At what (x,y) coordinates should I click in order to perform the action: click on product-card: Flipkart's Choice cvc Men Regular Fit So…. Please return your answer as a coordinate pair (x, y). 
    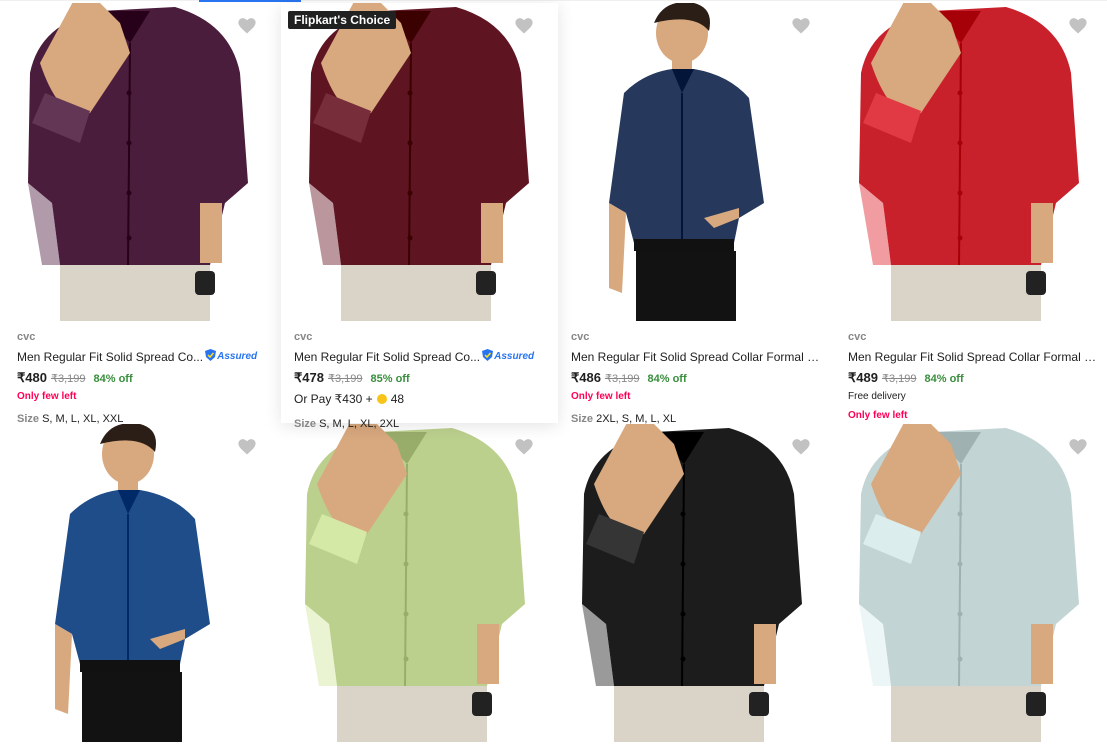
    Looking at the image, I should click on (419, 216).